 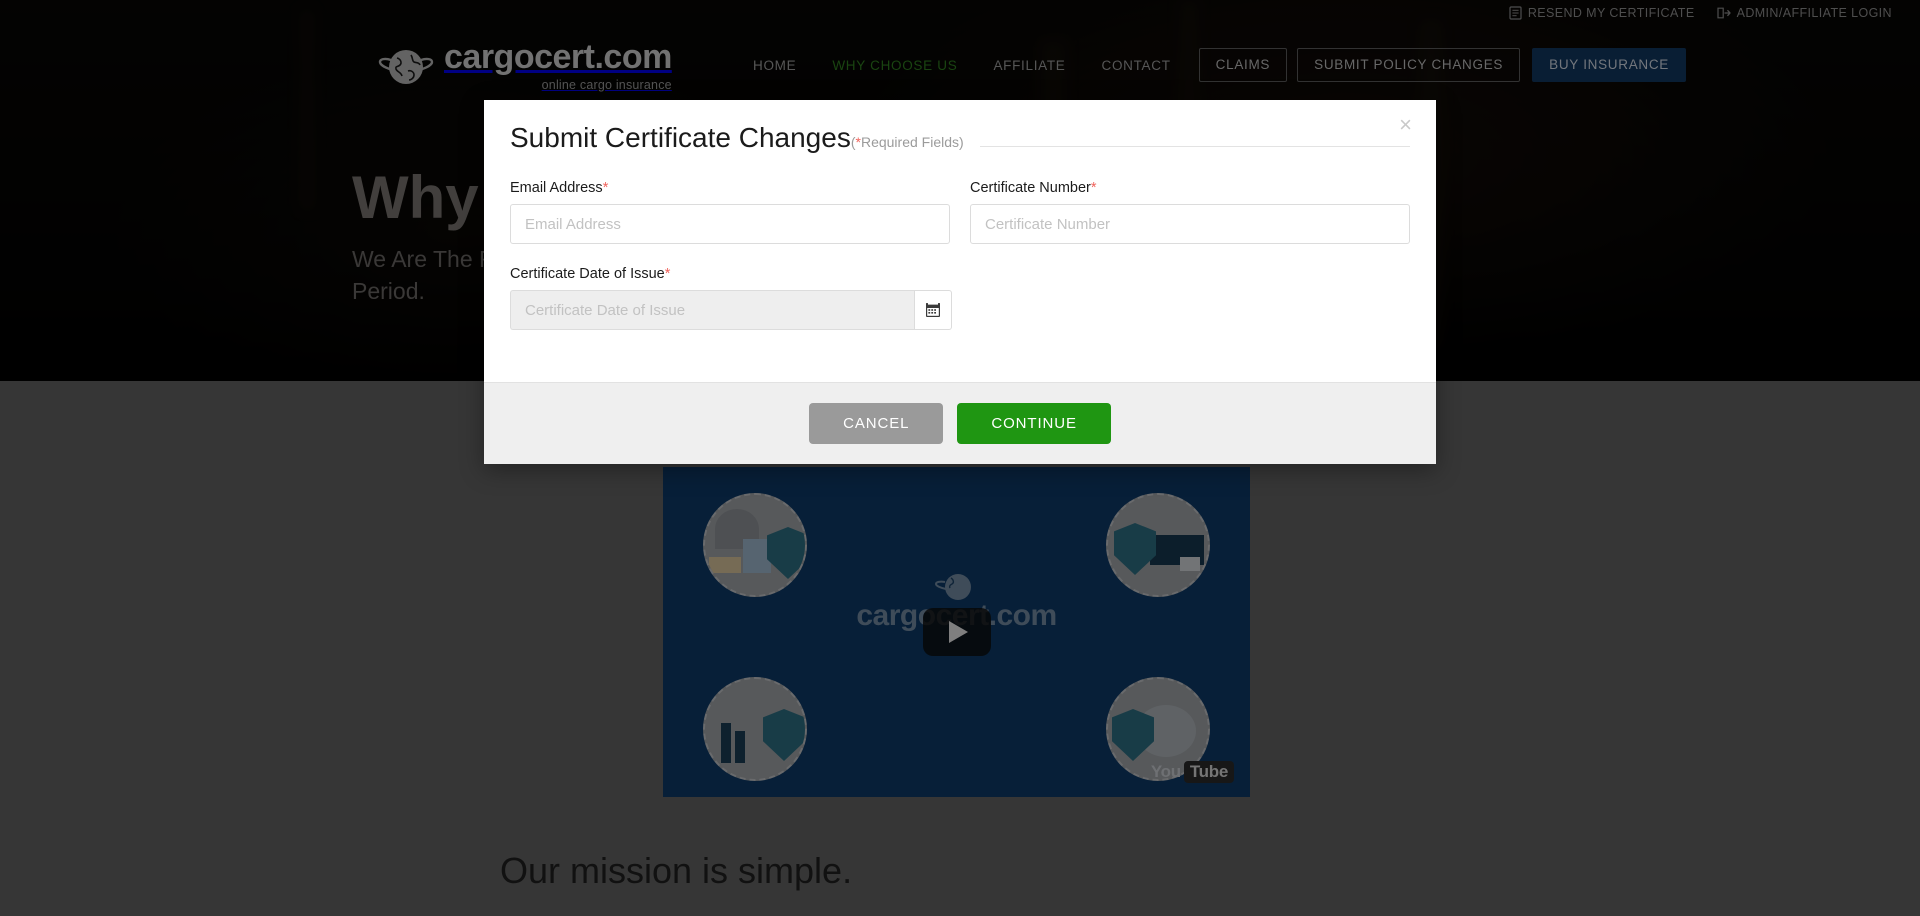 What do you see at coordinates (1030, 188) in the screenshot?
I see `certificate-number-label-text: Certificate Number` at bounding box center [1030, 188].